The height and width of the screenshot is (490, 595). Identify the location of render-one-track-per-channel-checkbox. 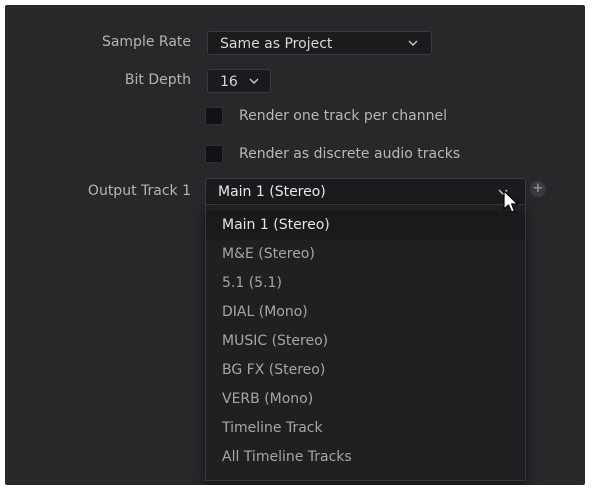
(214, 116).